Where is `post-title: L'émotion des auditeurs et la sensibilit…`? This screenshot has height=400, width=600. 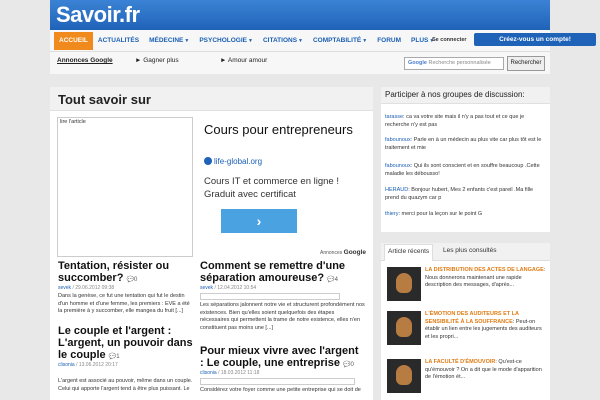 post-title: L'émotion des auditeurs et la sensibilit… is located at coordinates (472, 318).